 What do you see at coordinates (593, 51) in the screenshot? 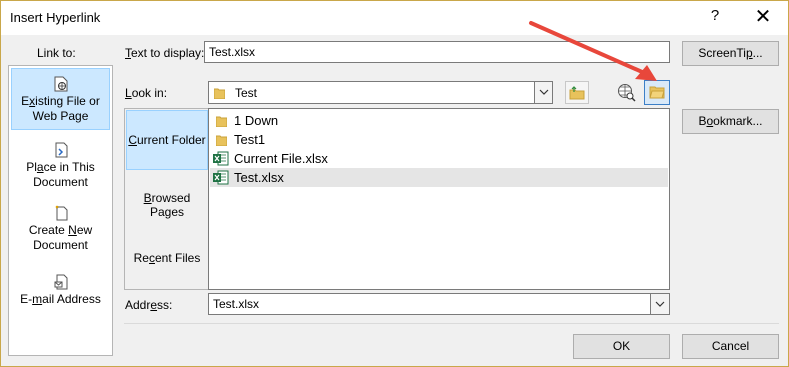
I see `annotation-arrow-icon` at bounding box center [593, 51].